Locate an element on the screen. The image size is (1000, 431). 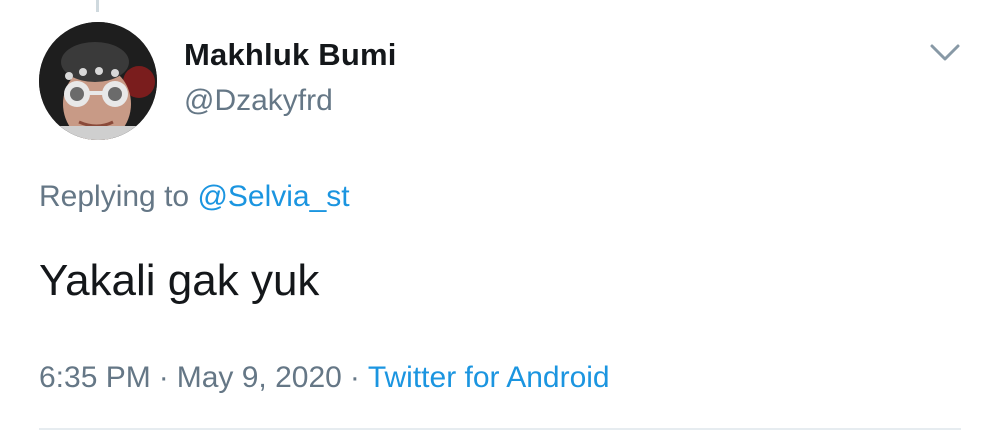
tweet-time: 6:35 PM is located at coordinates (95, 377).